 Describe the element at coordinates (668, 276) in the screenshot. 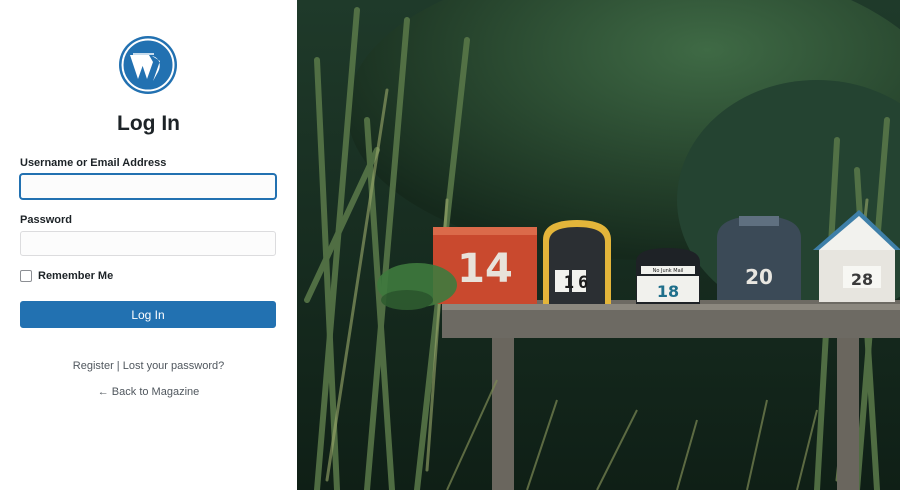

I see `mailbox-18: No Junk Mail 18` at that location.